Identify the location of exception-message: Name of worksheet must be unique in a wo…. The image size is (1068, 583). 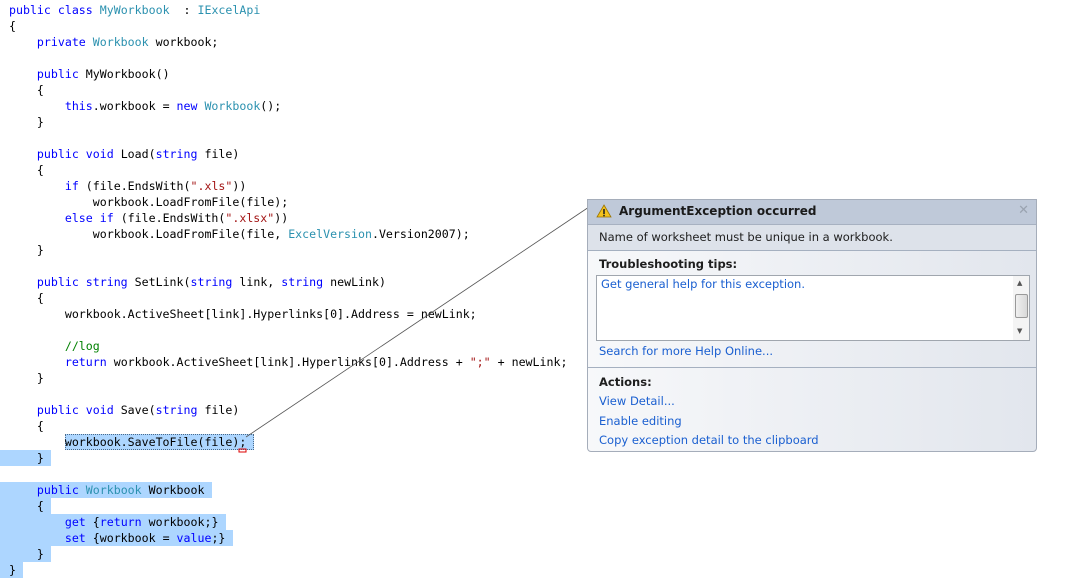
(812, 238).